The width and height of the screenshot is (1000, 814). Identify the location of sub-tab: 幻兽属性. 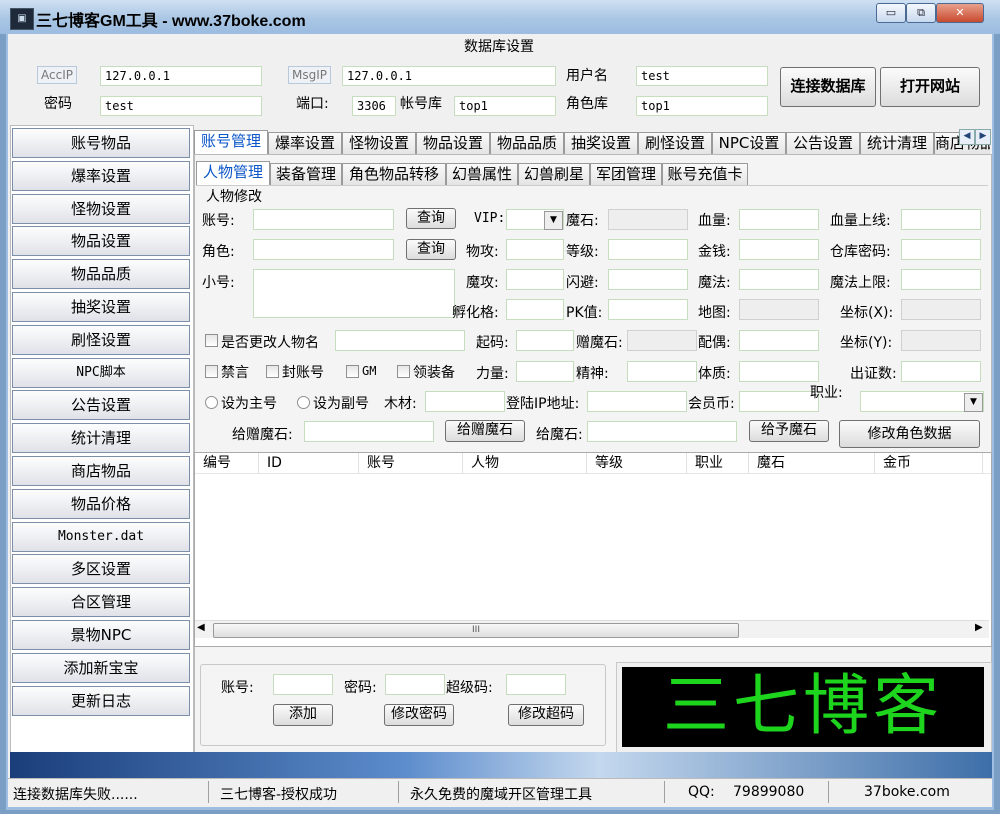
(482, 174).